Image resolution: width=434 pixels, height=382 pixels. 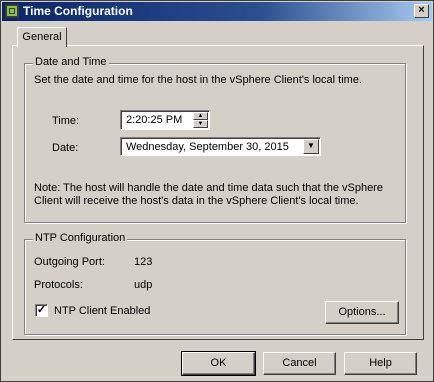 What do you see at coordinates (12, 11) in the screenshot?
I see `vmware-logo-icon` at bounding box center [12, 11].